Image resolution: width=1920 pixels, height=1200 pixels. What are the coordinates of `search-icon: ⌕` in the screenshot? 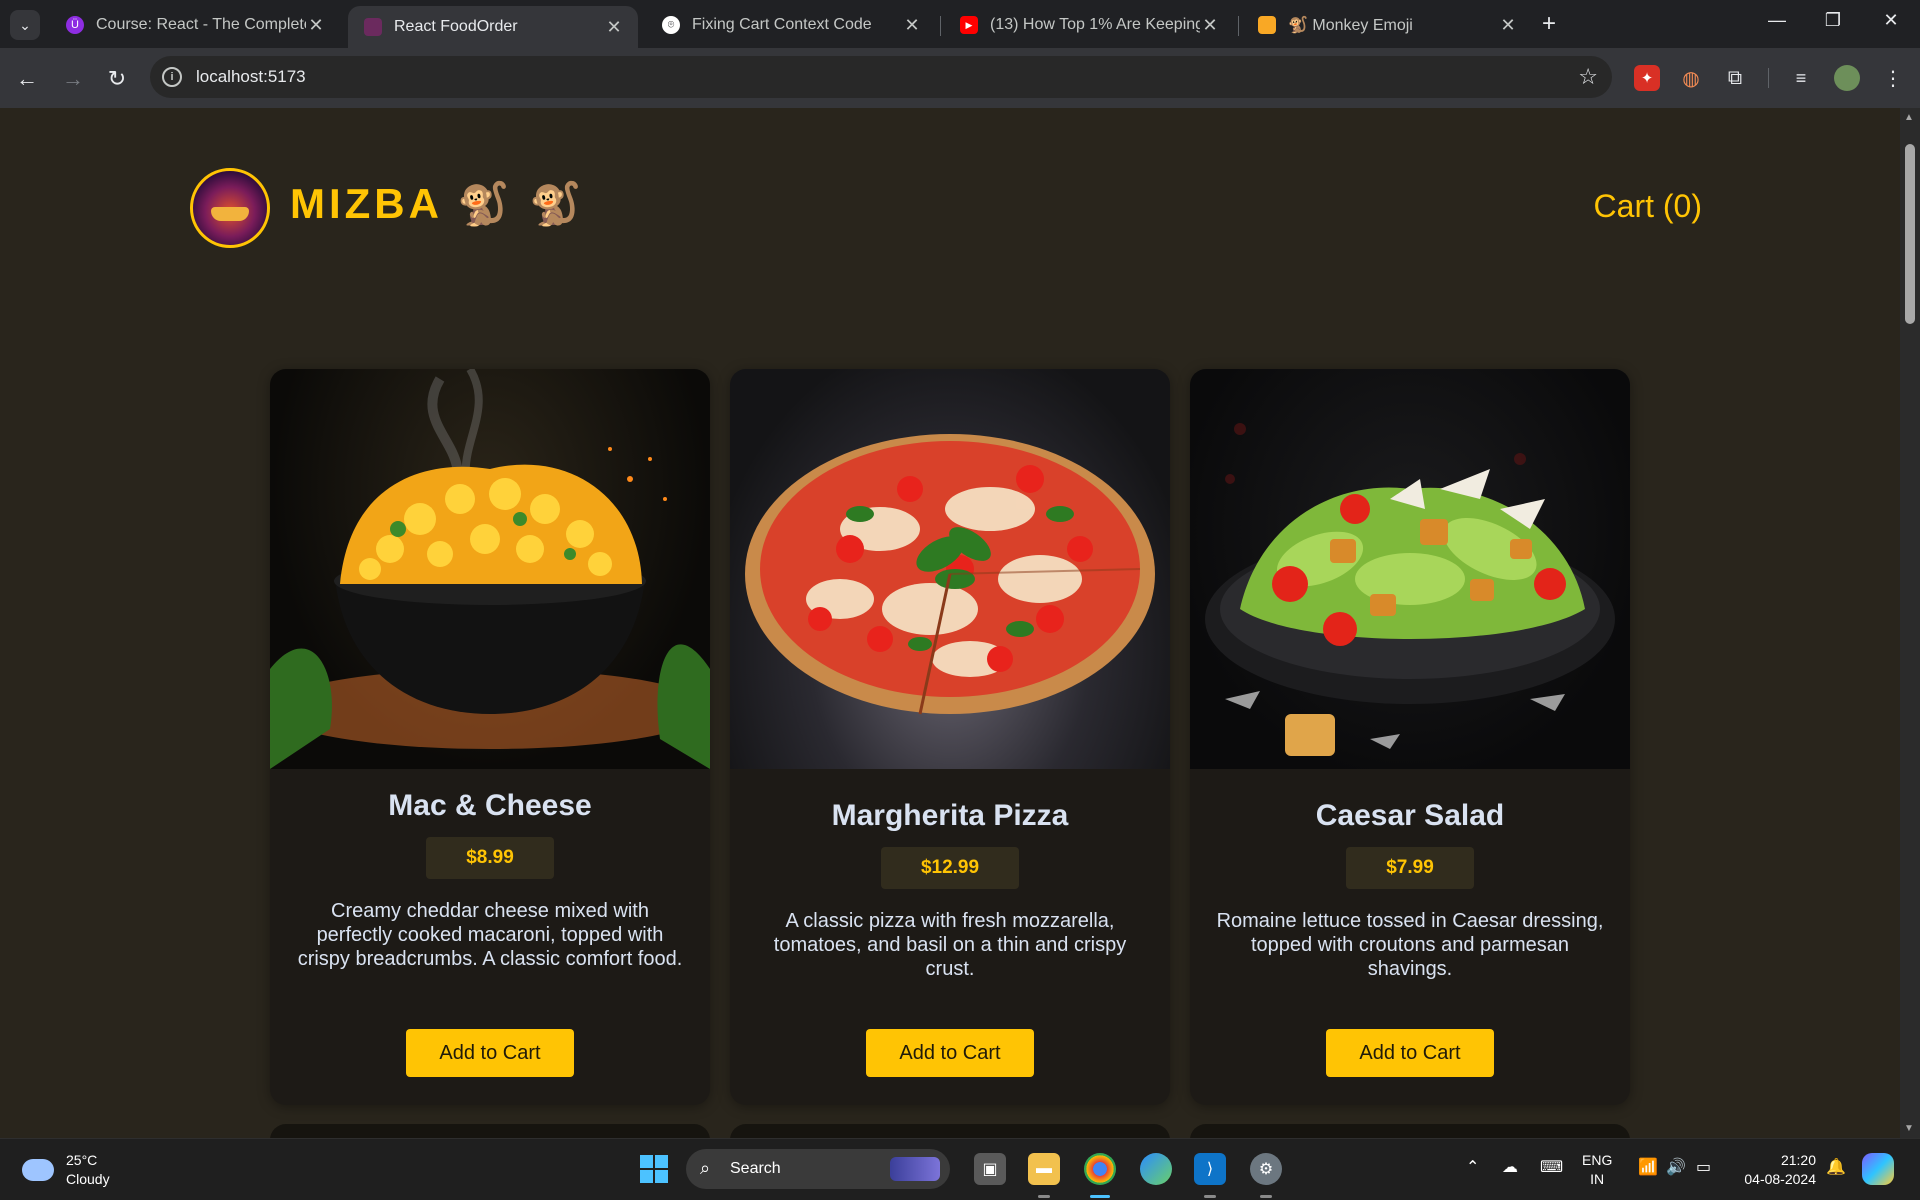 It's located at (705, 1168).